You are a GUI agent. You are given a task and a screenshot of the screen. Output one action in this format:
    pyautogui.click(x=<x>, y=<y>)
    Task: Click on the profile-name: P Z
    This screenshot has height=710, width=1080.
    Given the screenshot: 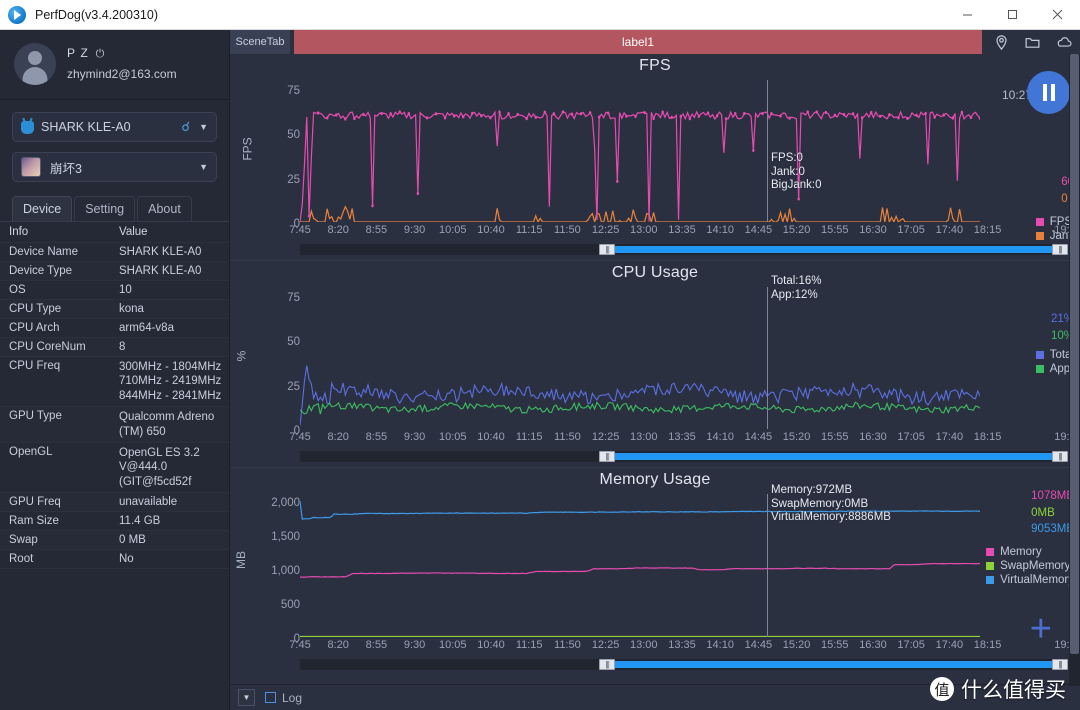 What is the action you would take?
    pyautogui.click(x=78, y=52)
    